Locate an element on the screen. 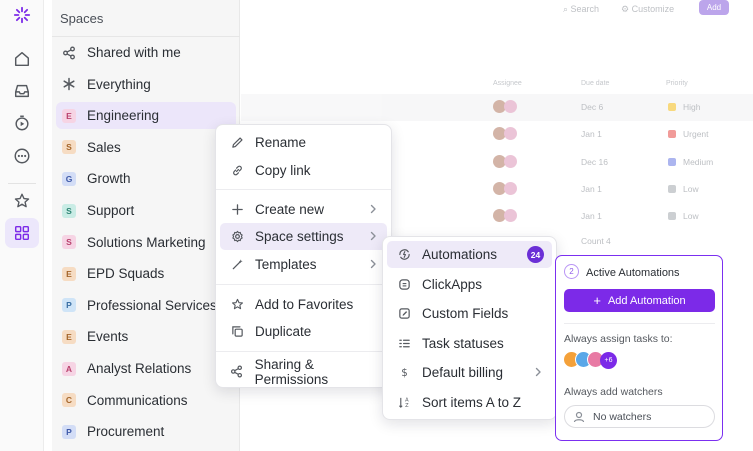 This screenshot has width=753, height=451. sidebar-item-professional-services: P Professional Services is located at coordinates (146, 305).